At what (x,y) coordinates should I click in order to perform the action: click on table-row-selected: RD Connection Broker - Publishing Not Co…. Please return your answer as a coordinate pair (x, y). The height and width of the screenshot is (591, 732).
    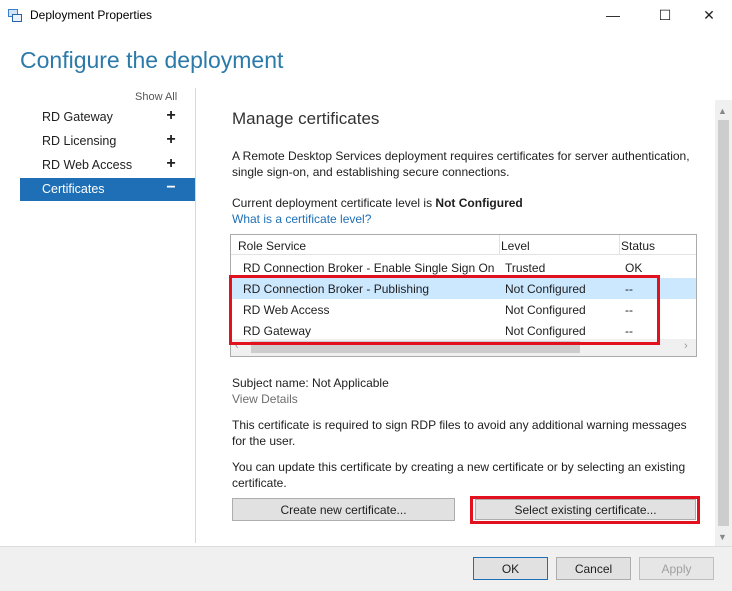
    Looking at the image, I should click on (463, 288).